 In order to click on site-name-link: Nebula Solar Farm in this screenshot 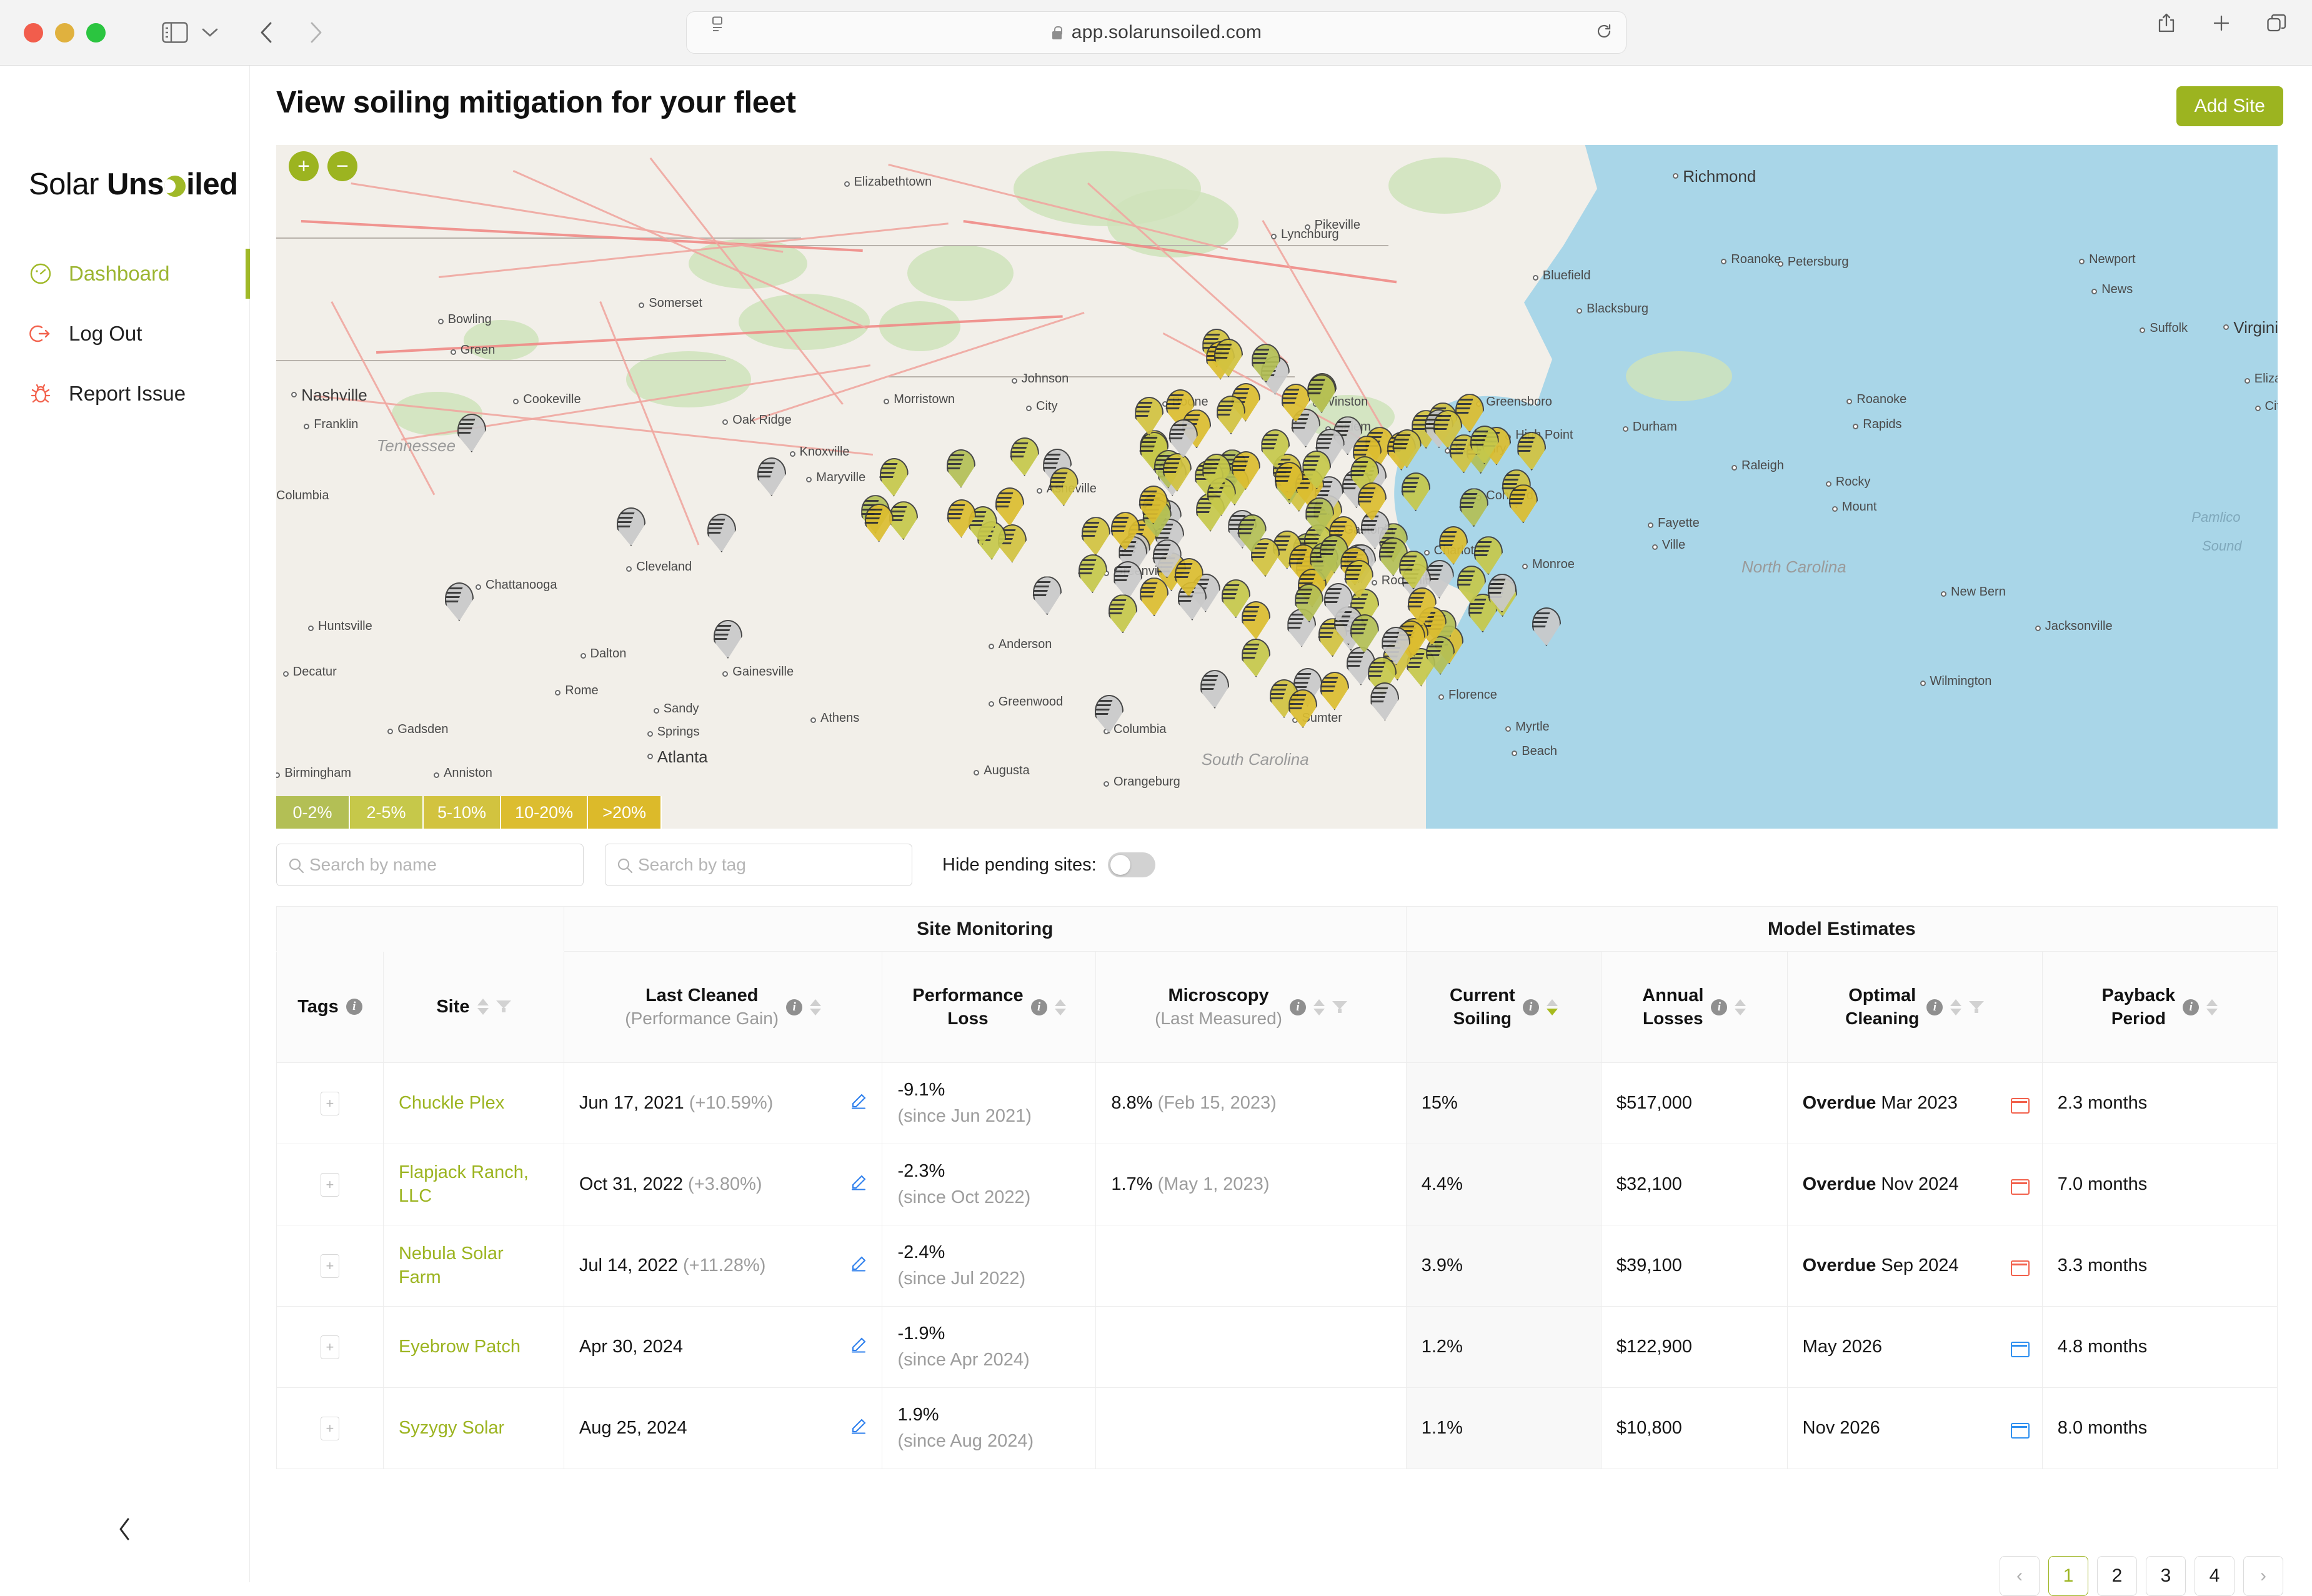, I will do `click(451, 1265)`.